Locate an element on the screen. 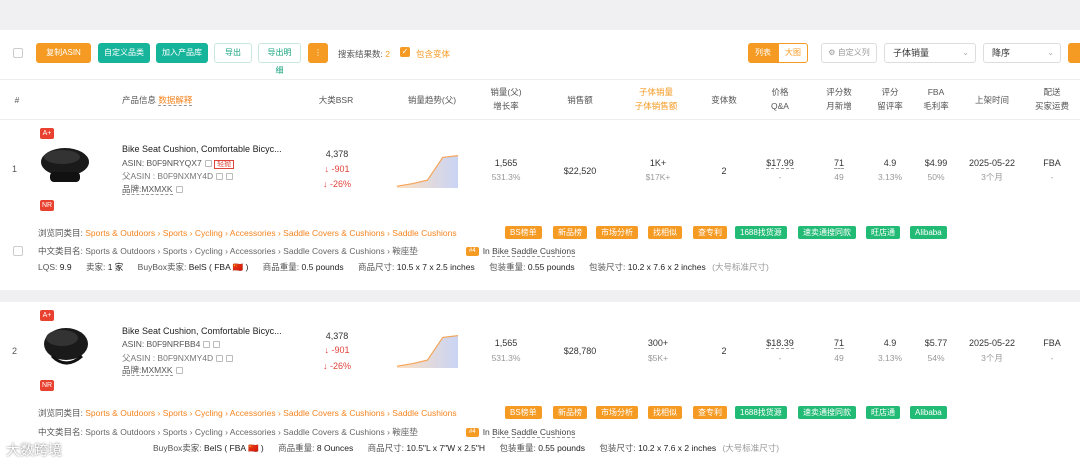 This screenshot has height=471, width=1080. sort-order-select: 降序 ⌄ is located at coordinates (1022, 53).